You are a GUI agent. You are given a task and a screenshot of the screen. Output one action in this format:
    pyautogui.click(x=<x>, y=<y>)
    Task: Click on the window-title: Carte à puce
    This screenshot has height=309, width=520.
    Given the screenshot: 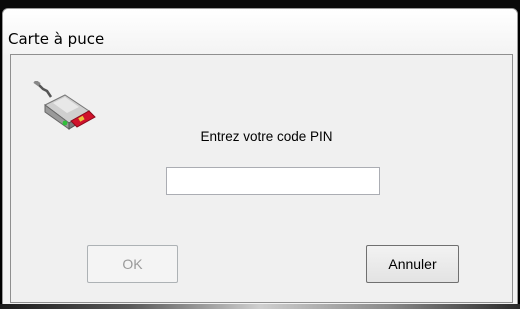 What is the action you would take?
    pyautogui.click(x=56, y=39)
    